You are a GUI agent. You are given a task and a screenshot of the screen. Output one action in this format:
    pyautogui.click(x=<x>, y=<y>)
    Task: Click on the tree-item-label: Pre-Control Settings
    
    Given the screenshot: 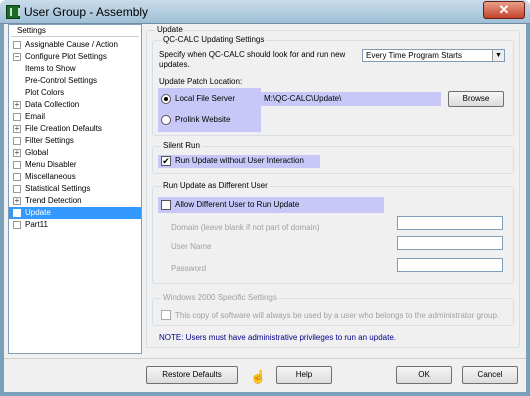 What is the action you would take?
    pyautogui.click(x=61, y=80)
    